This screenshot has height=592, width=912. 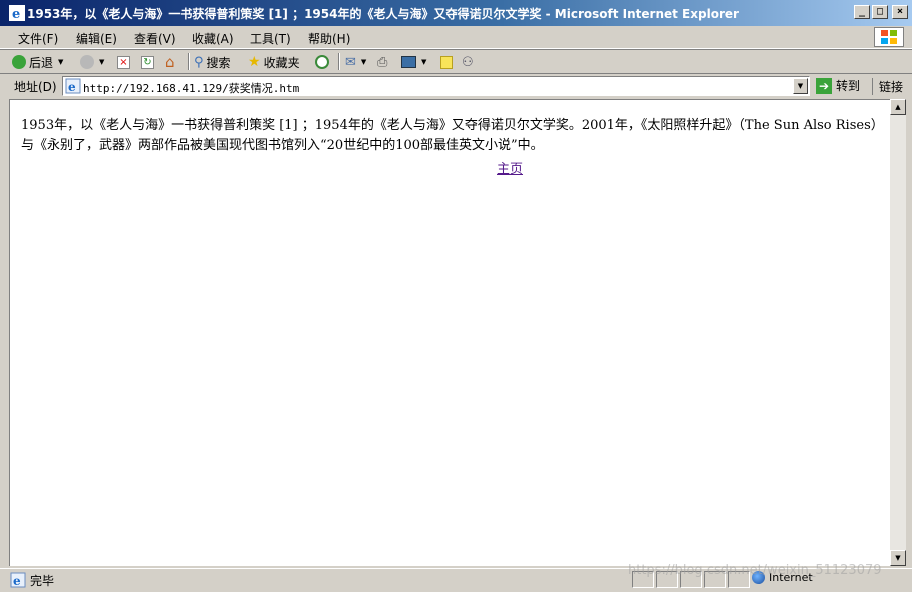 What do you see at coordinates (456, 37) in the screenshot?
I see `menu-bar: 文件(F) 编辑(E) 查看(V) 收藏(A) 工具(T) 帮助(H)` at bounding box center [456, 37].